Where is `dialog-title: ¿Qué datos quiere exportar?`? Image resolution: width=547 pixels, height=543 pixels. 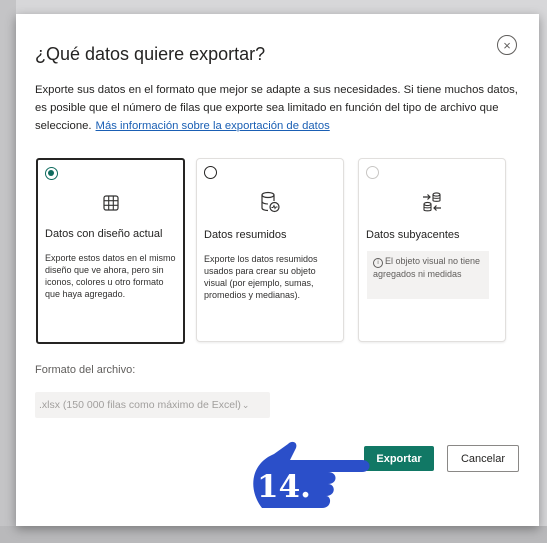
dialog-title: ¿Qué datos quiere exportar? is located at coordinates (150, 54).